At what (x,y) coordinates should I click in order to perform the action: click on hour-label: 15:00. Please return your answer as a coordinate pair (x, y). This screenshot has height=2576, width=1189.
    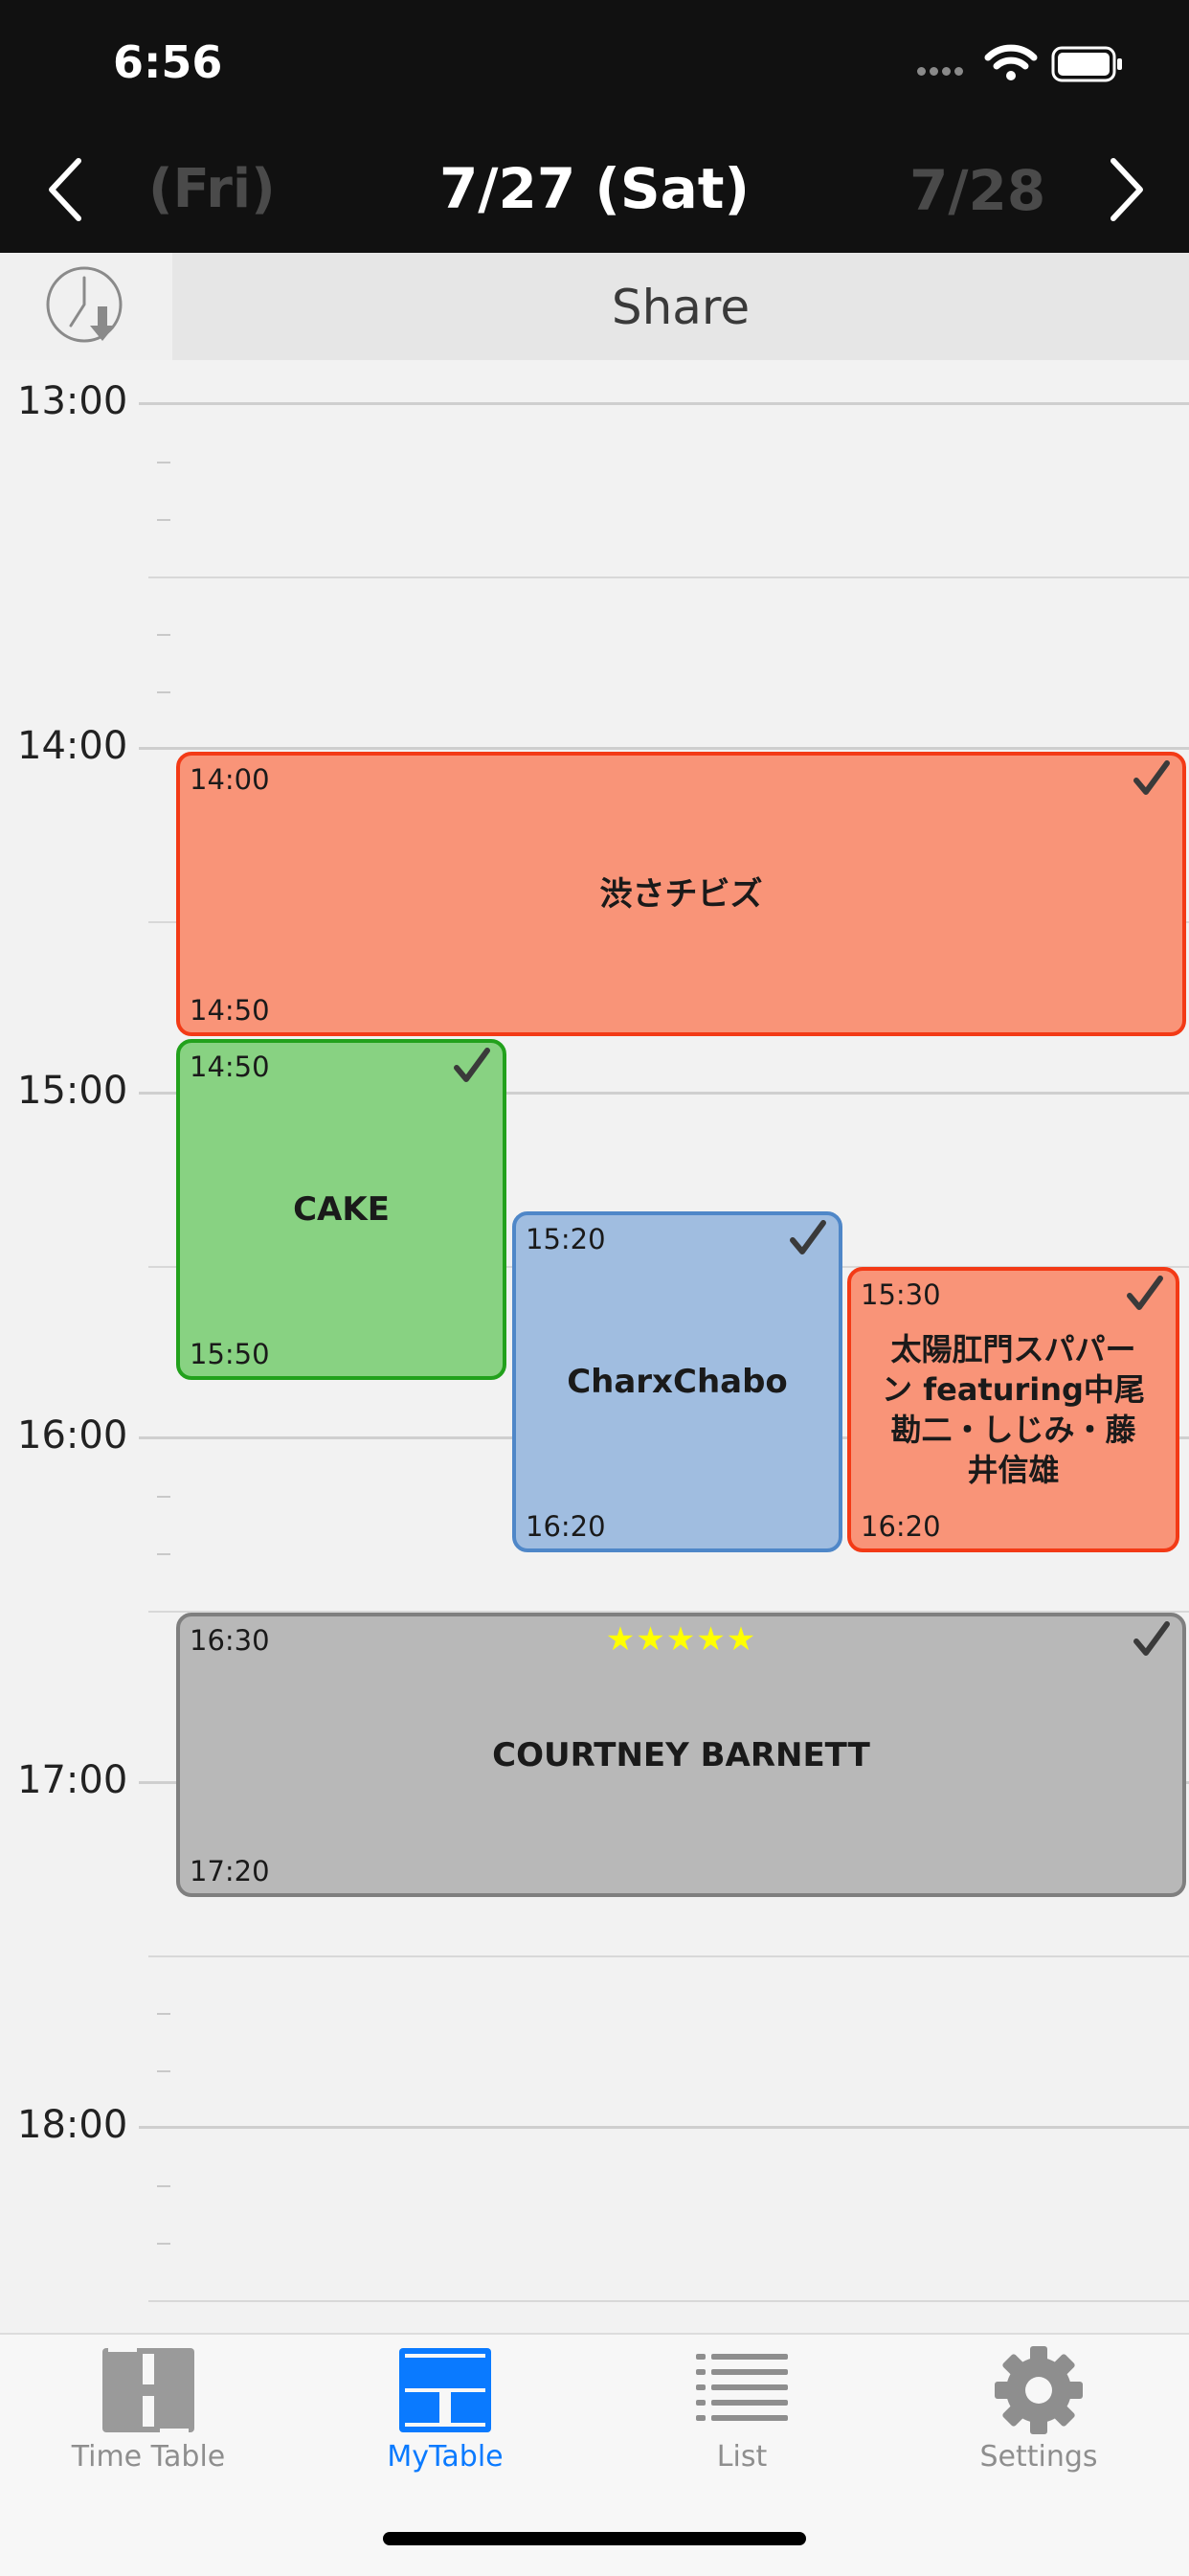
    Looking at the image, I should click on (72, 1091).